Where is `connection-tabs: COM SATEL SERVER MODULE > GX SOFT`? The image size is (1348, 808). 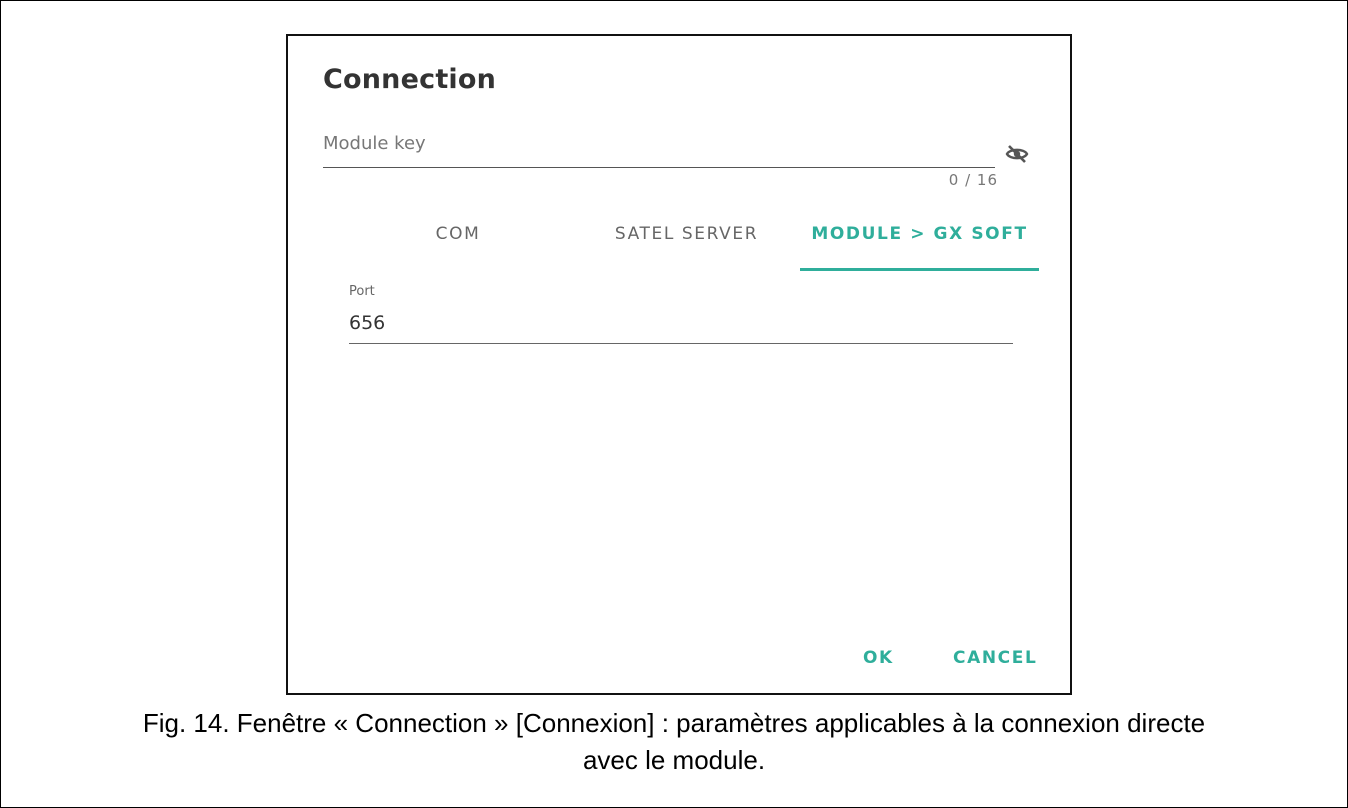
connection-tabs: COM SATEL SERVER MODULE > GX SOFT is located at coordinates (691, 244).